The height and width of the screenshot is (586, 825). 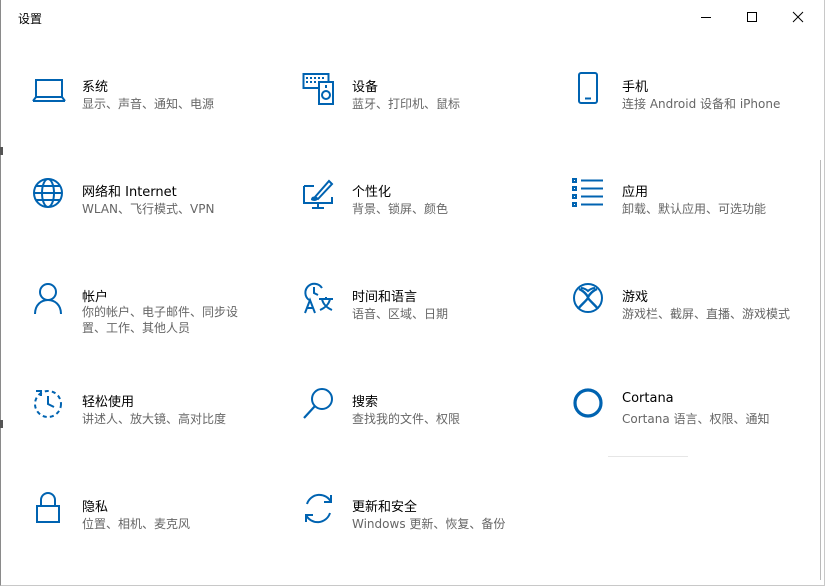 What do you see at coordinates (129, 192) in the screenshot?
I see `tile-title: 网络和 Internet` at bounding box center [129, 192].